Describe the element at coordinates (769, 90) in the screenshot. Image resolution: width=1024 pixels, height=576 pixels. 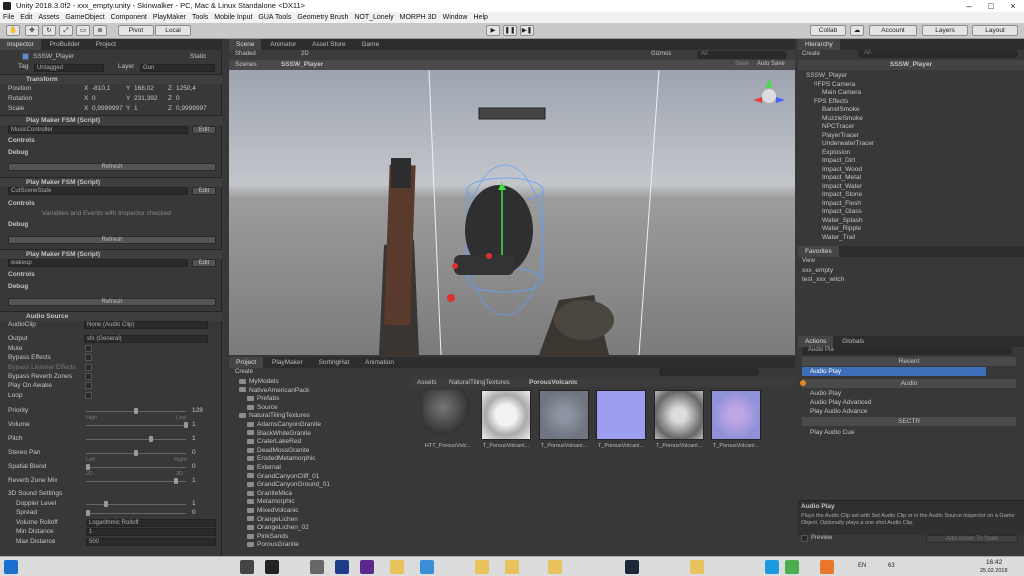
I see `scene-gizmo` at that location.